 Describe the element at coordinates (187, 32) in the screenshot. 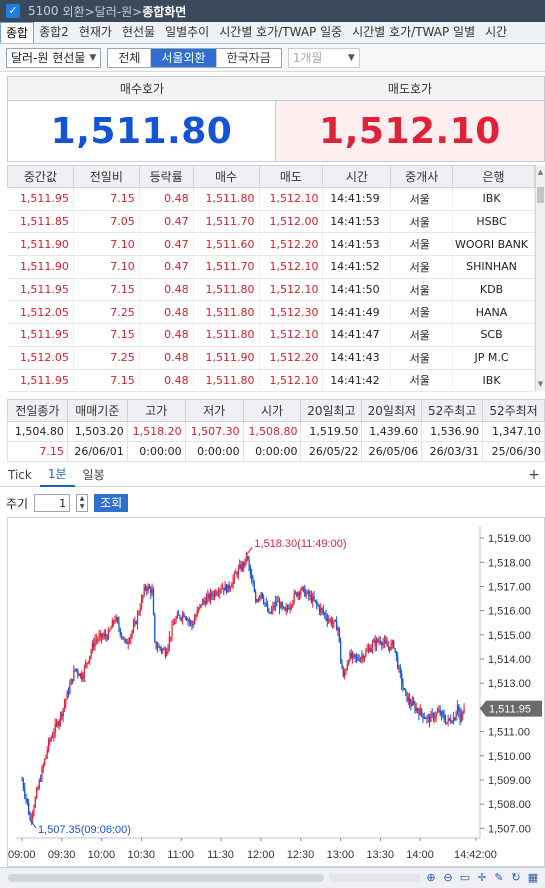

I see `tab-daily-trend: 일별추이` at that location.